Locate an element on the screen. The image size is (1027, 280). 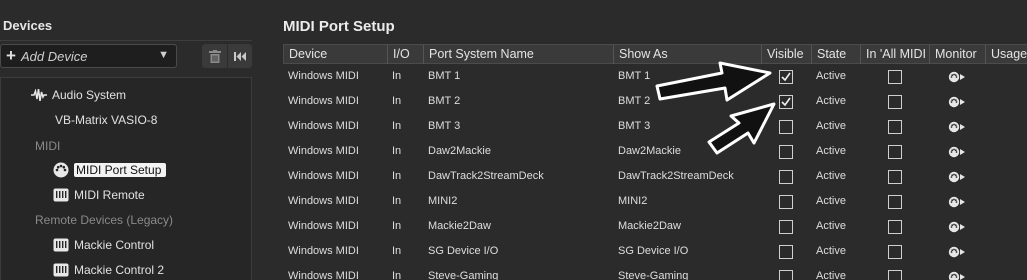
cell-show-as: BMT 2 is located at coordinates (687, 101).